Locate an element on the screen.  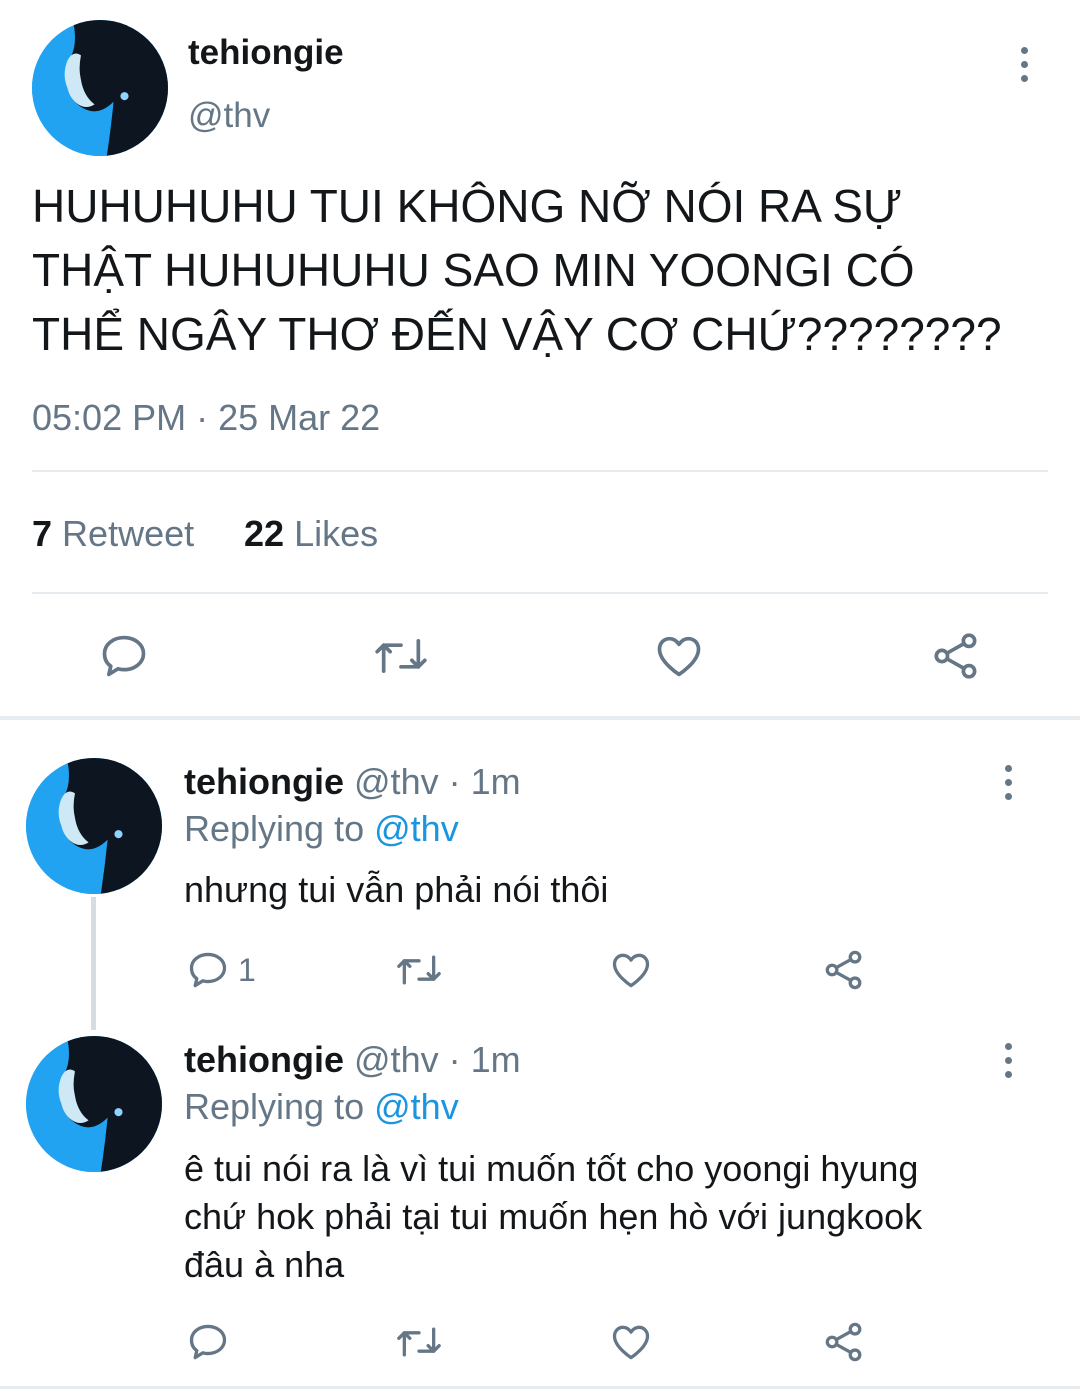
retweet-label: Retweet is located at coordinates (128, 533).